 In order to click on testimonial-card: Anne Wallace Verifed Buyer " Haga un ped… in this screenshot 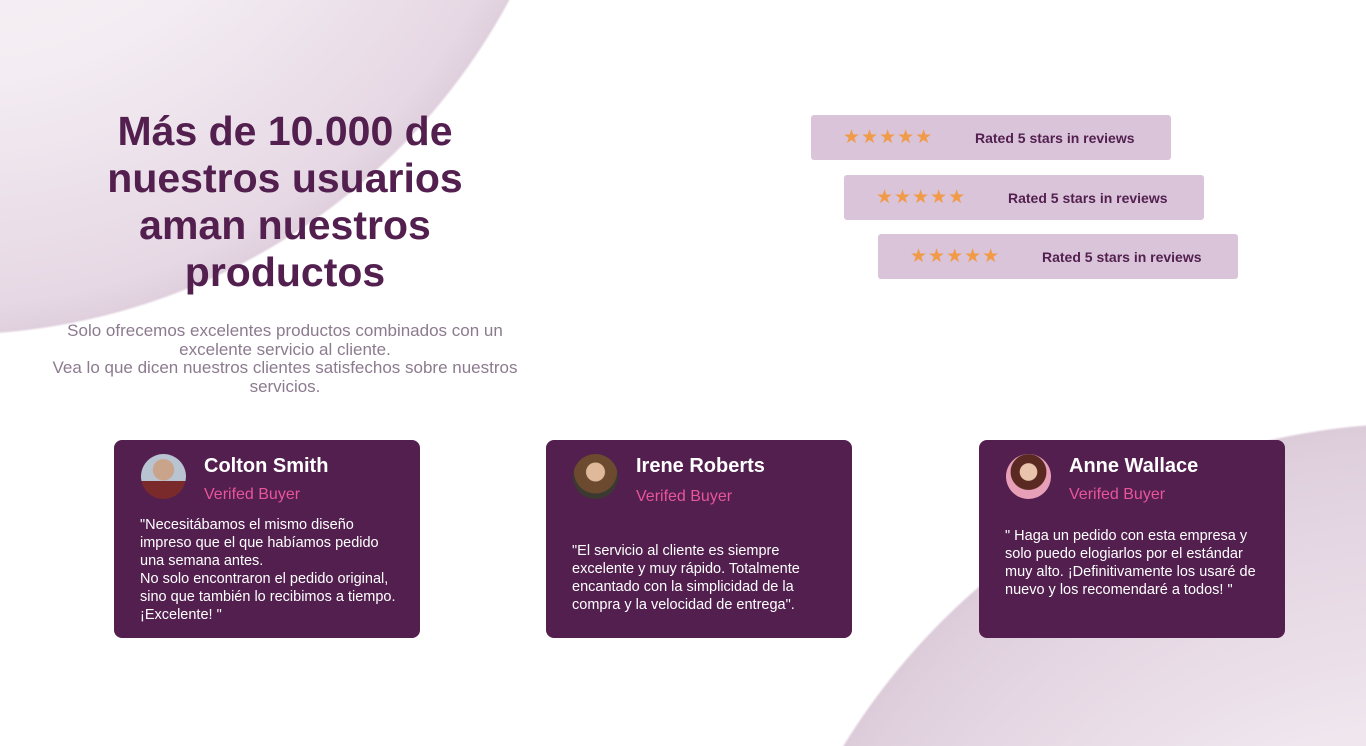, I will do `click(1132, 539)`.